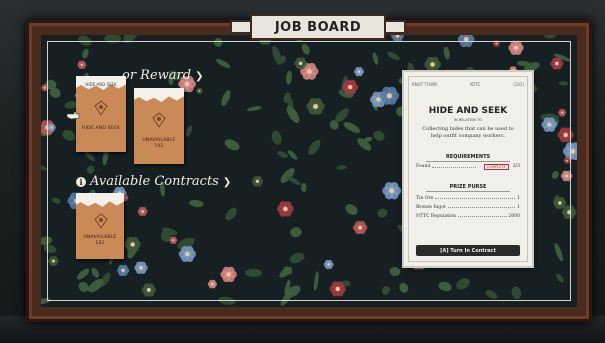  I want to click on prize-row: Tin Ore 1, so click(468, 198).